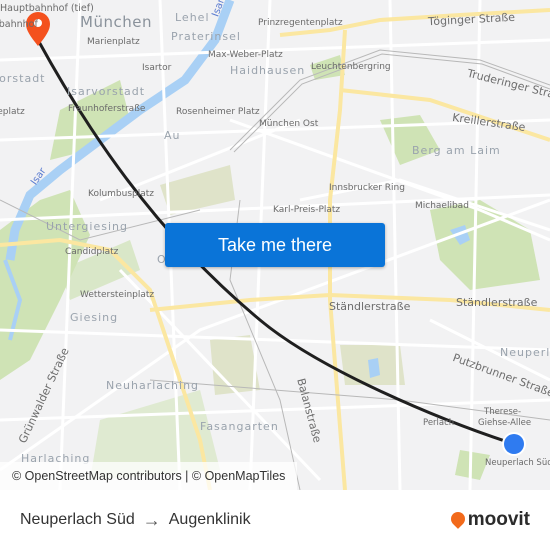 This screenshot has height=550, width=550. I want to click on moovit-logo: moovit, so click(488, 520).